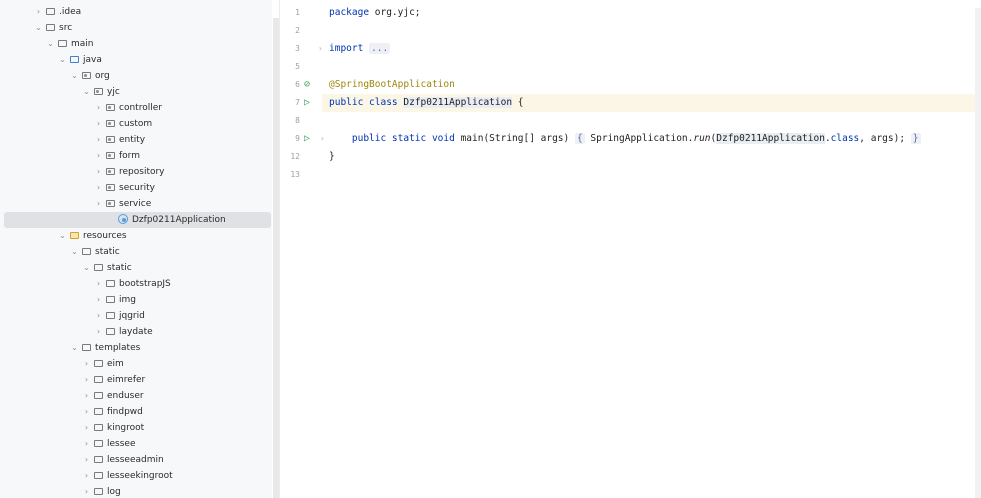 The image size is (981, 498). What do you see at coordinates (136, 76) in the screenshot?
I see `tree-item: ⌄ org` at bounding box center [136, 76].